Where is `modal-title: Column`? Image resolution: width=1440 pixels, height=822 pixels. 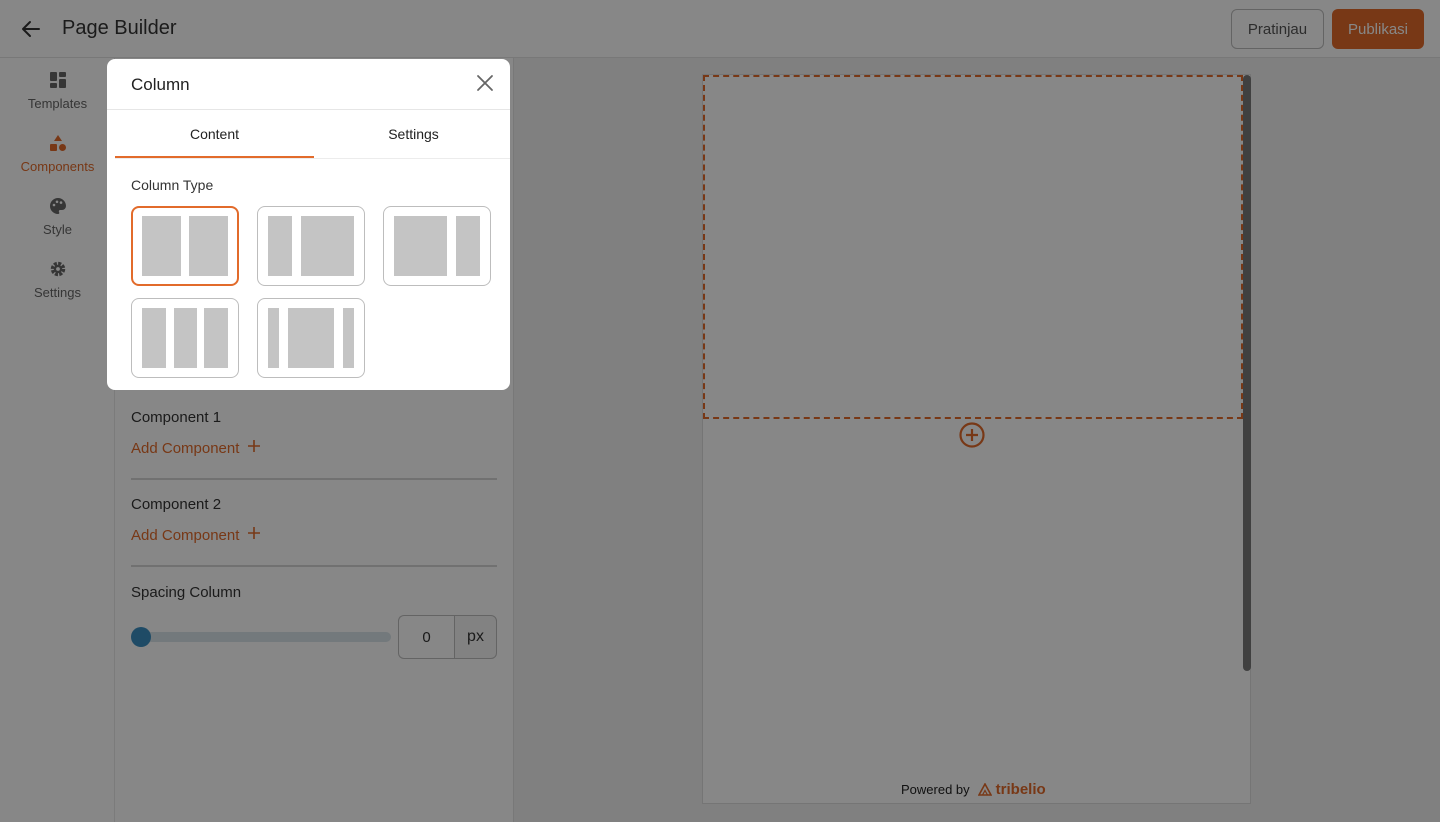
modal-title: Column is located at coordinates (160, 84).